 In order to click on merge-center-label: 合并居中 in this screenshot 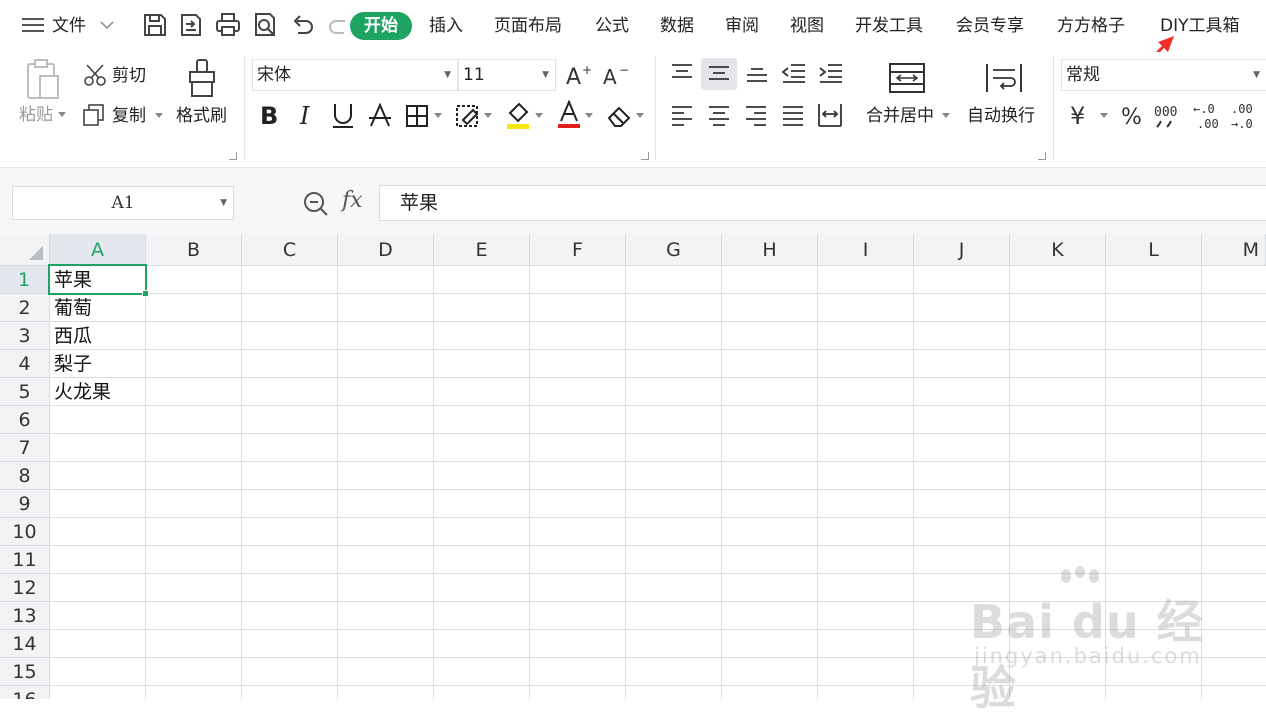, I will do `click(900, 116)`.